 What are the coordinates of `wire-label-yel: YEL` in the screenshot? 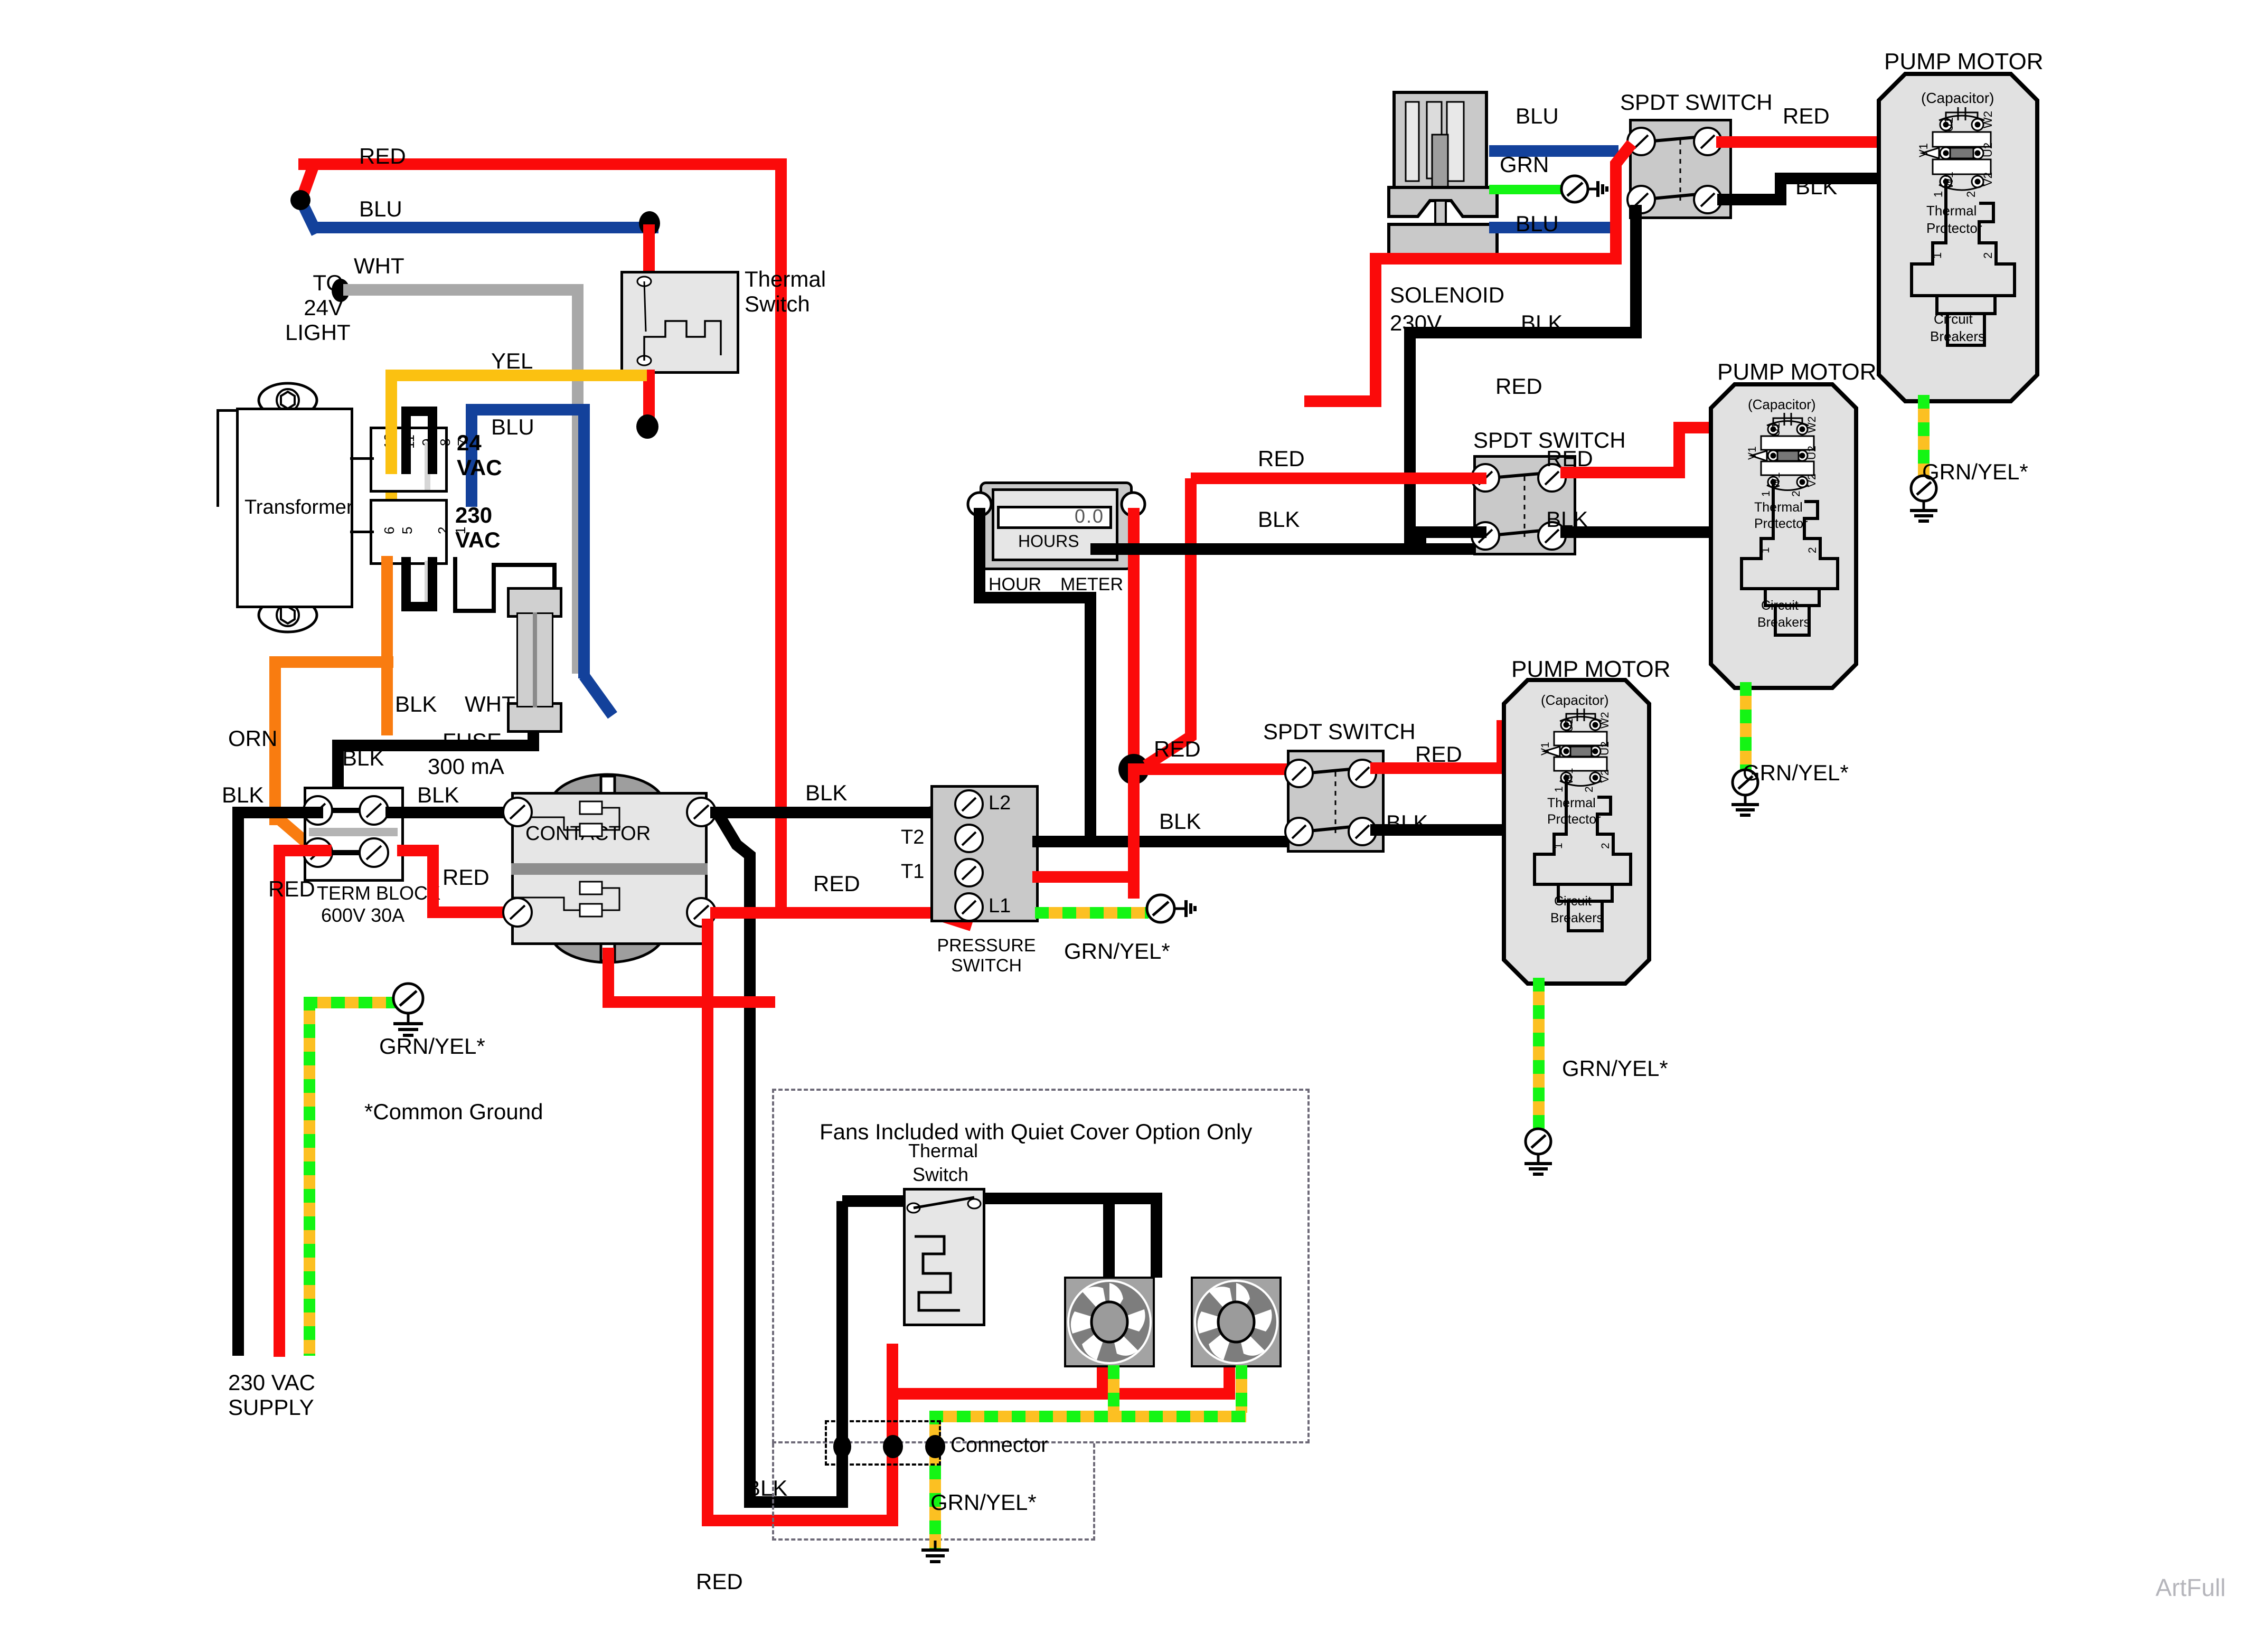 It's located at (512, 360).